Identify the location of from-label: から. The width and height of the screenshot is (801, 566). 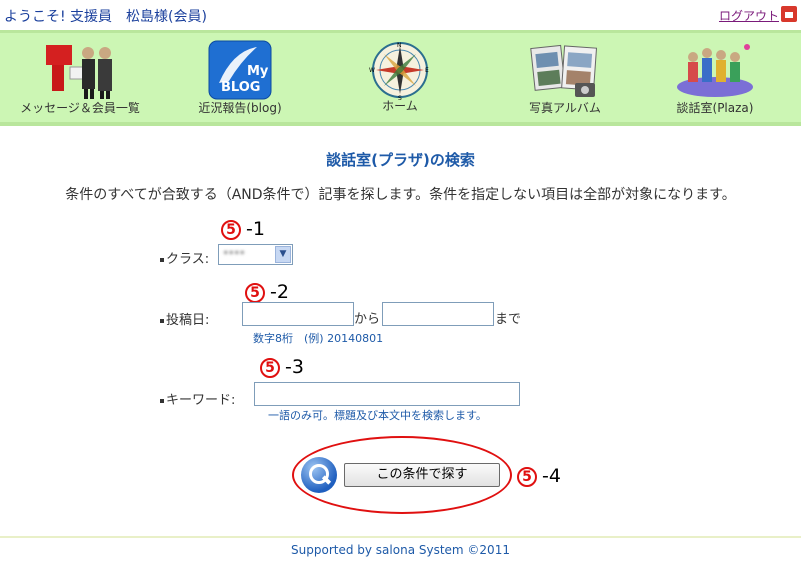
(367, 319).